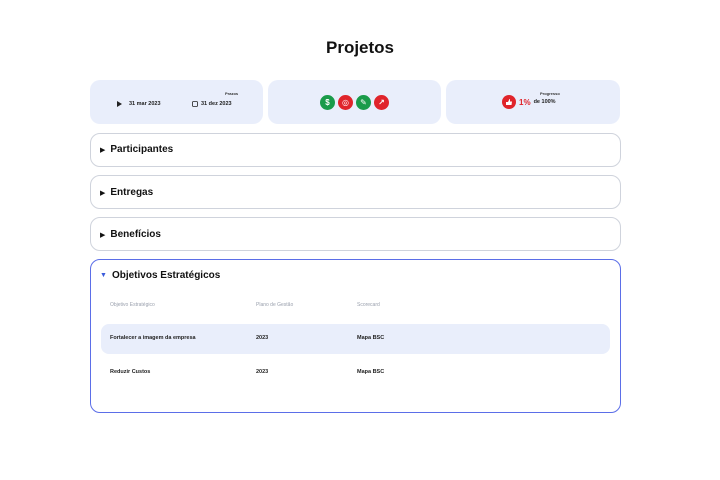 This screenshot has height=480, width=720. I want to click on dollar-icon: $, so click(327, 102).